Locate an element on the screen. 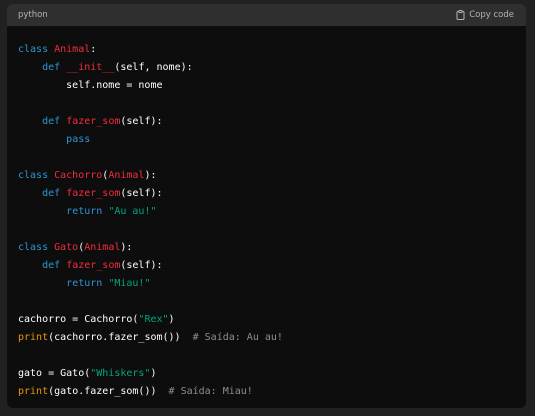 The image size is (535, 416). code-token: __init__ is located at coordinates (90, 67).